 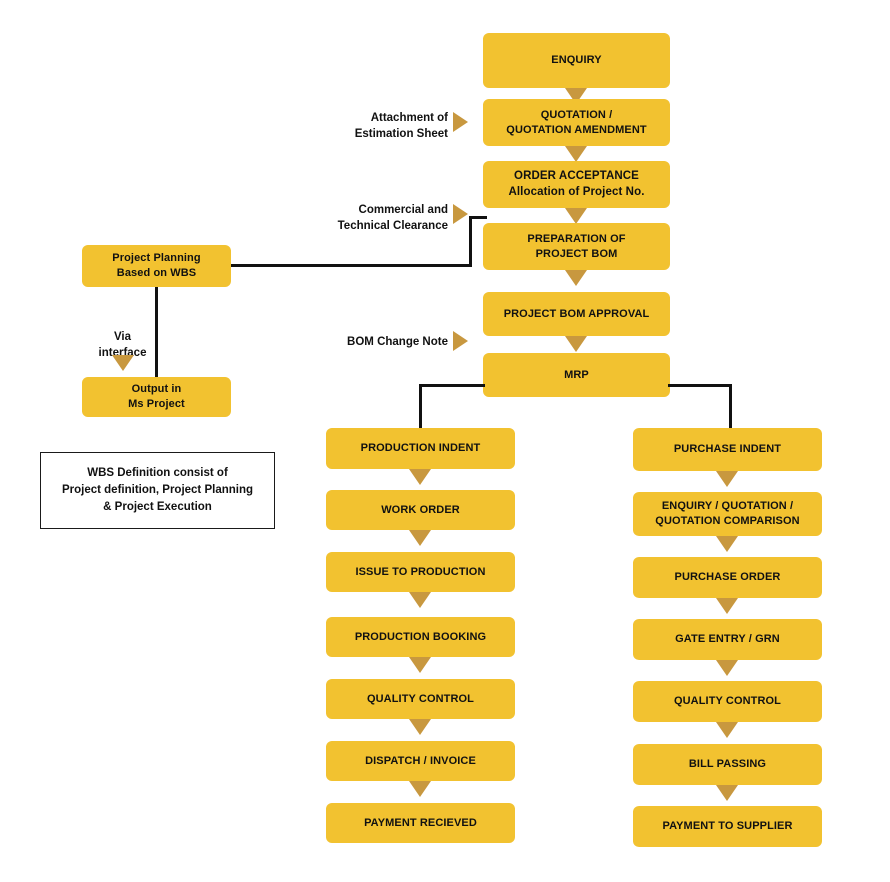 What do you see at coordinates (576, 238) in the screenshot?
I see `node-line-1: PREPARATION OF` at bounding box center [576, 238].